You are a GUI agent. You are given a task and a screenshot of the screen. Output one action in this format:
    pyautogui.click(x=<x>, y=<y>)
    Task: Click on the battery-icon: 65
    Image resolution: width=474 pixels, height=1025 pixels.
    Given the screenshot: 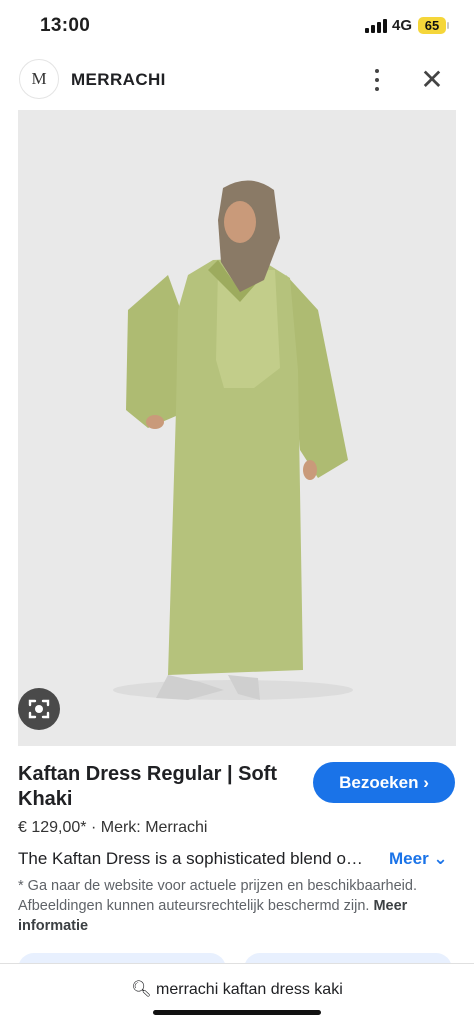 What is the action you would take?
    pyautogui.click(x=432, y=25)
    